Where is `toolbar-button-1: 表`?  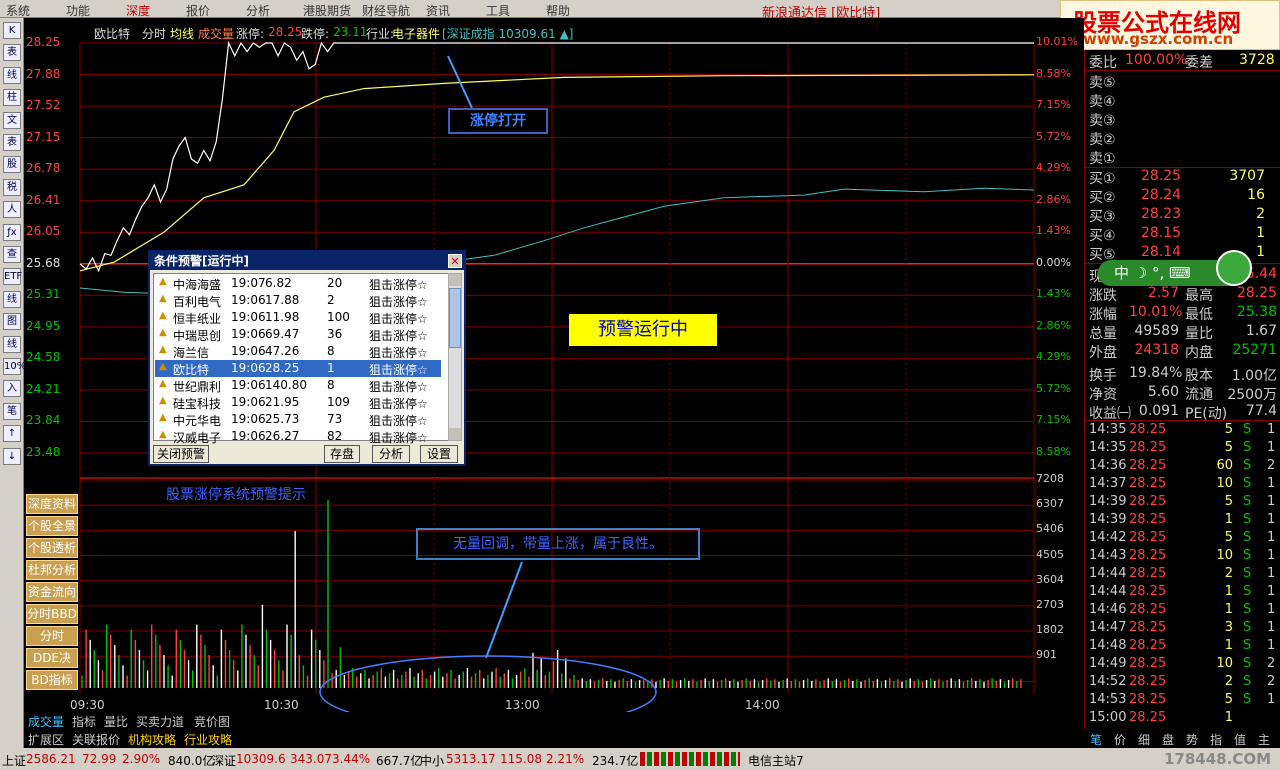
toolbar-button-1: 表 is located at coordinates (12, 53).